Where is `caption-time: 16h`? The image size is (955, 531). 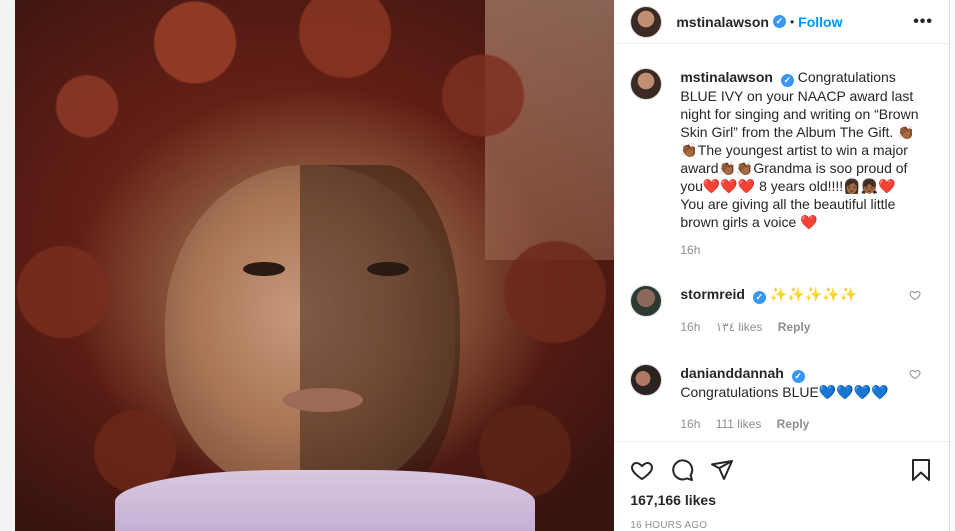
caption-time: 16h is located at coordinates (806, 250).